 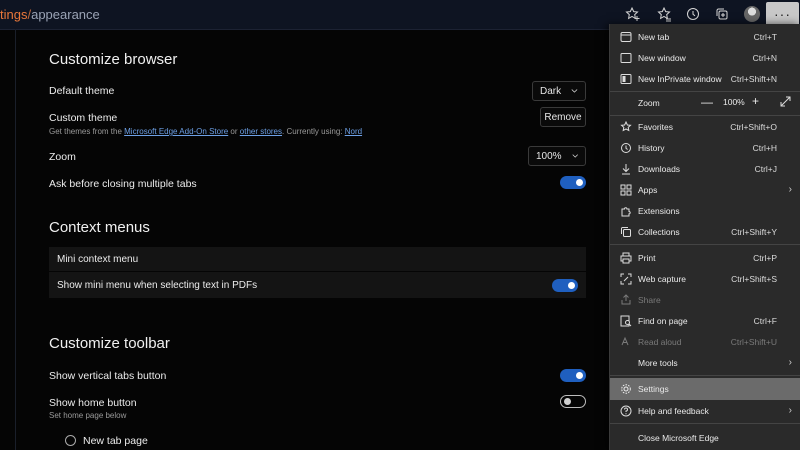 What do you see at coordinates (764, 57) in the screenshot?
I see `menu-item-shortcut: Ctrl+N` at bounding box center [764, 57].